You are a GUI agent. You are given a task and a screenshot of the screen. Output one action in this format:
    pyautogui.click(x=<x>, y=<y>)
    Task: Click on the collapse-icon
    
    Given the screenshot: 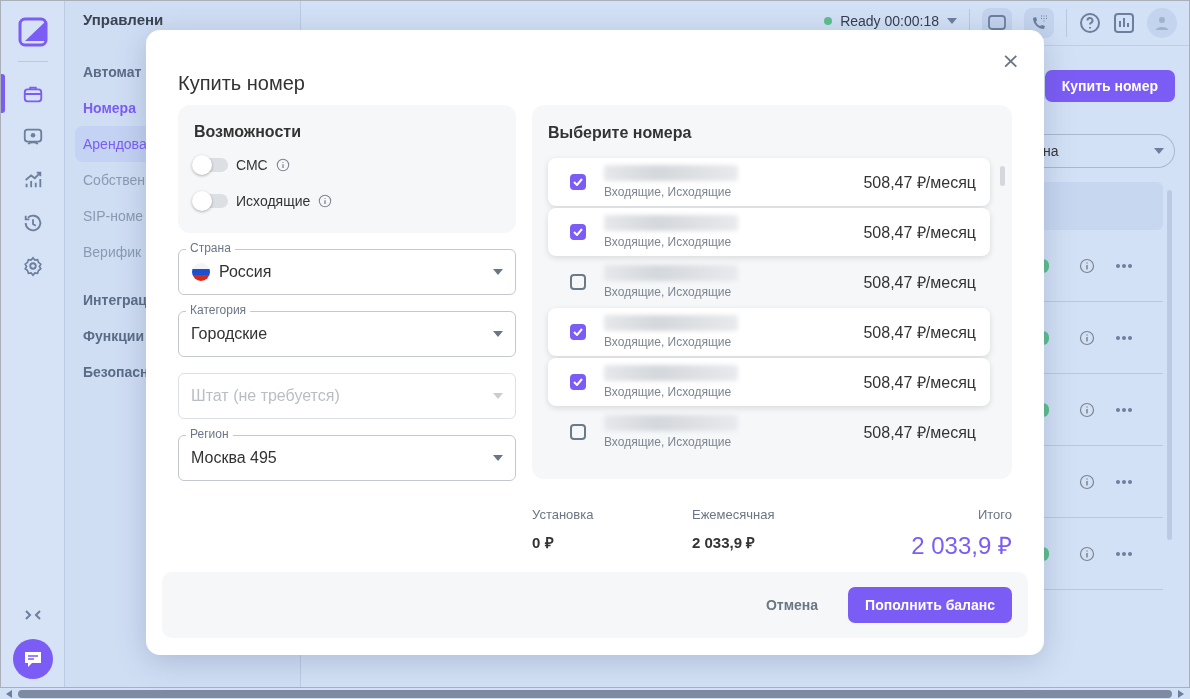 What is the action you would take?
    pyautogui.click(x=32, y=615)
    